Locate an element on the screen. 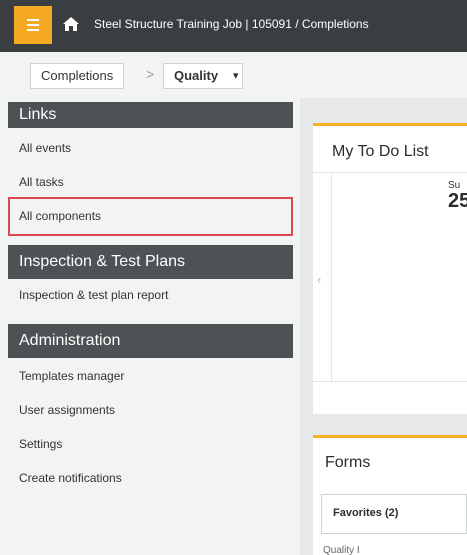  breadcrumb-completions: Completions is located at coordinates (77, 76).